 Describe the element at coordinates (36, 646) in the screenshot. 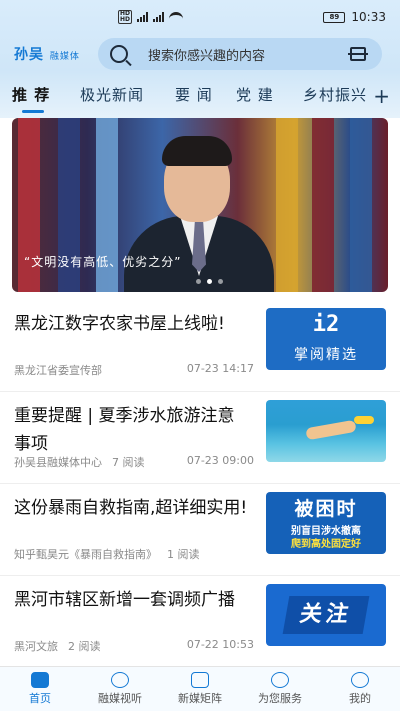

I see `news-source: 黑河文旅` at that location.